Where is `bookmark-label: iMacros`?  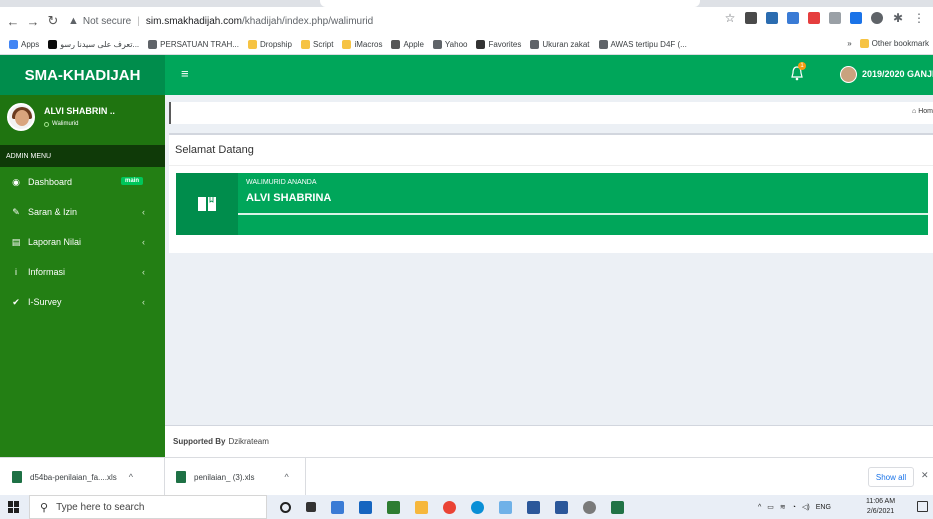 bookmark-label: iMacros is located at coordinates (368, 44).